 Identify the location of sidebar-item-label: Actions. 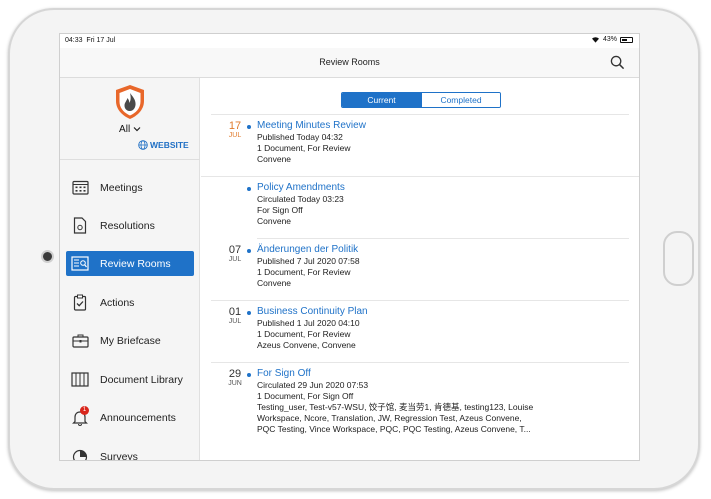
(117, 302).